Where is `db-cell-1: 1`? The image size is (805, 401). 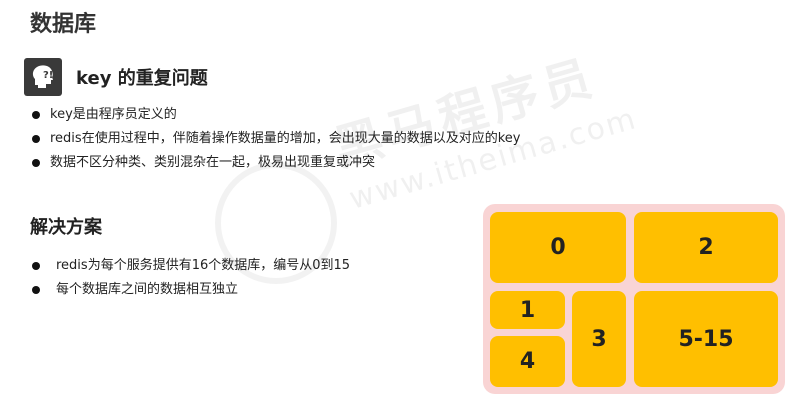
db-cell-1: 1 is located at coordinates (527, 310).